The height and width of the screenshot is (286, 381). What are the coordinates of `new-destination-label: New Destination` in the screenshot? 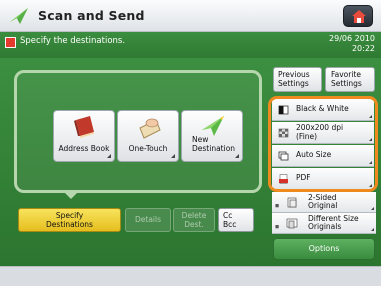 It's located at (212, 144).